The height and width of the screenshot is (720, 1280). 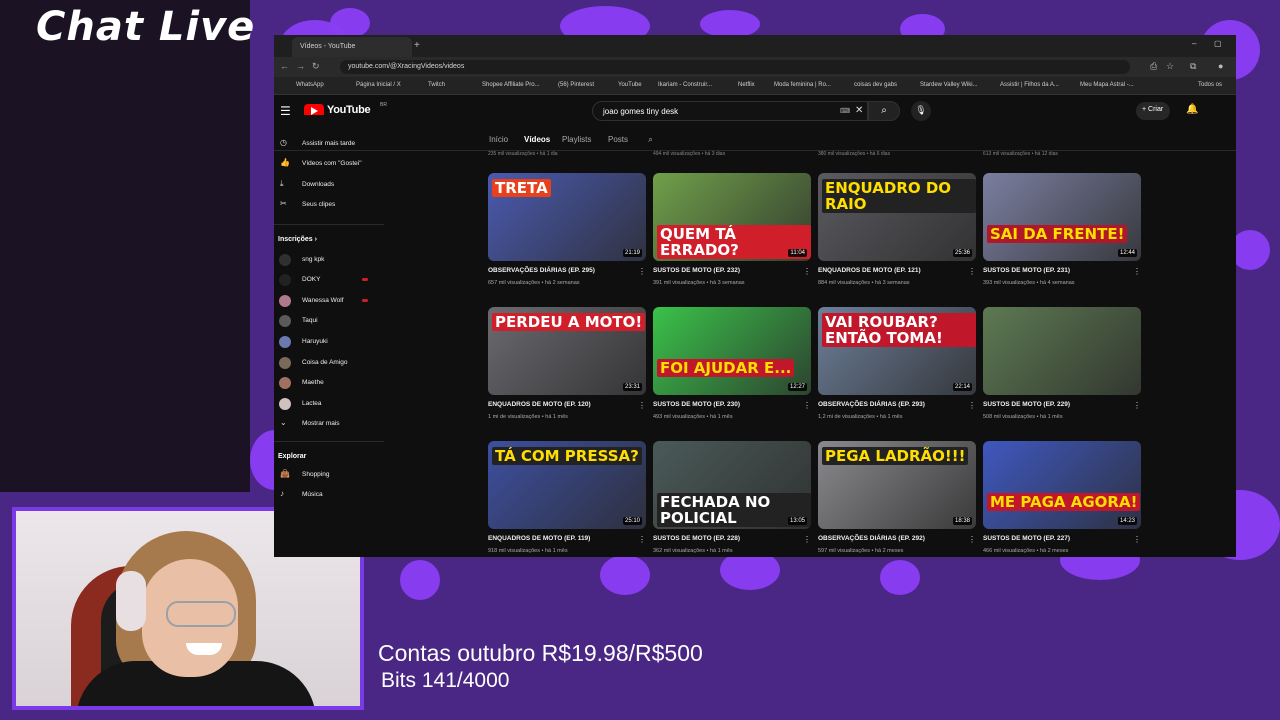 I want to click on forward-icon: →, so click(x=300, y=66).